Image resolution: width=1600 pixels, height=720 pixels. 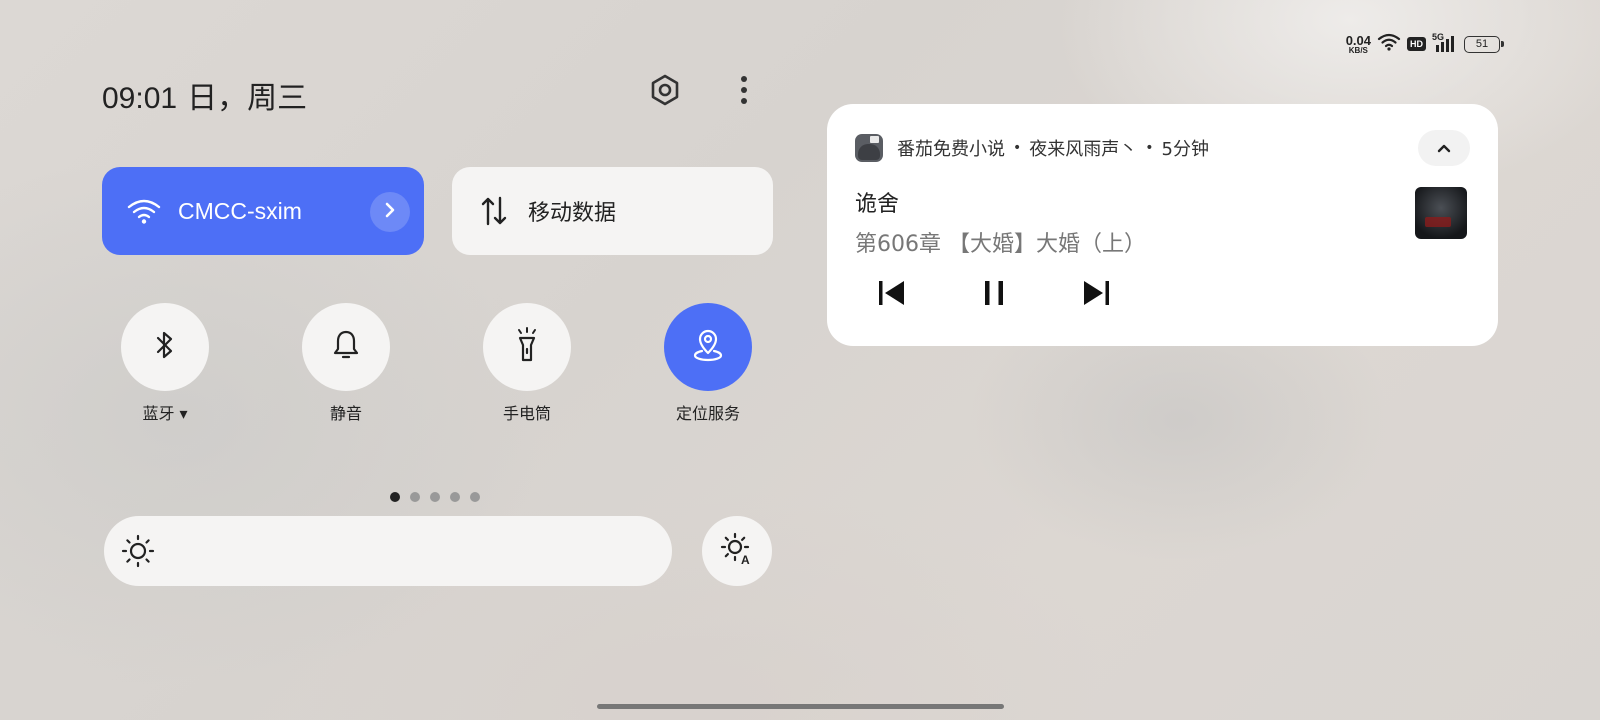 I want to click on wifi-details-button, so click(x=390, y=212).